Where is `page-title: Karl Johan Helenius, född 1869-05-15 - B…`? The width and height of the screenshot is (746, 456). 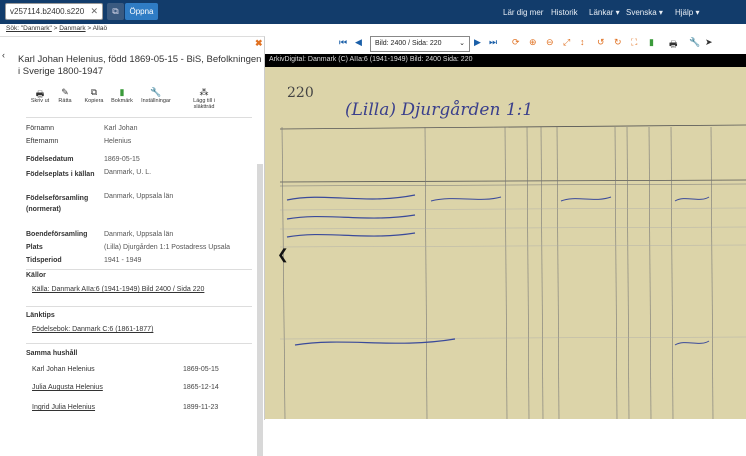
page-title: Karl Johan Helenius, född 1869-05-15 - B… is located at coordinates (140, 65).